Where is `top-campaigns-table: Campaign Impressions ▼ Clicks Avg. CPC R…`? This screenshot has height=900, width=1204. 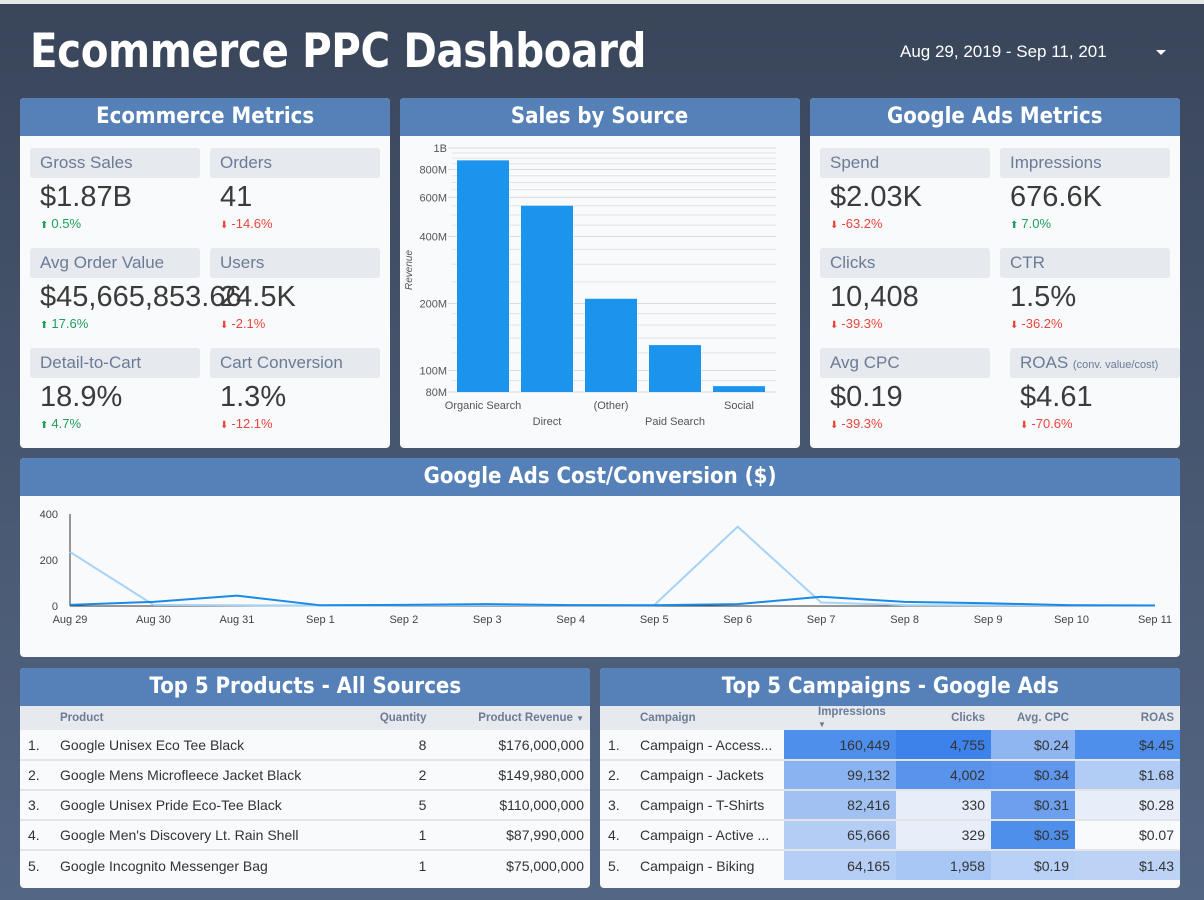 top-campaigns-table: Campaign Impressions ▼ Clicks Avg. CPC R… is located at coordinates (890, 793).